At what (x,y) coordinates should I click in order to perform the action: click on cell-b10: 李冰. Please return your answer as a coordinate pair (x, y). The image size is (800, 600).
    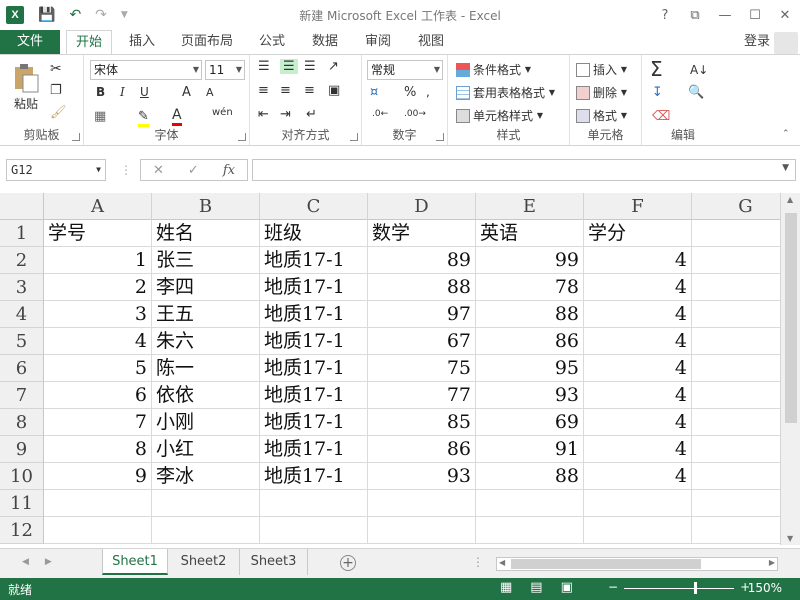
    Looking at the image, I should click on (206, 476).